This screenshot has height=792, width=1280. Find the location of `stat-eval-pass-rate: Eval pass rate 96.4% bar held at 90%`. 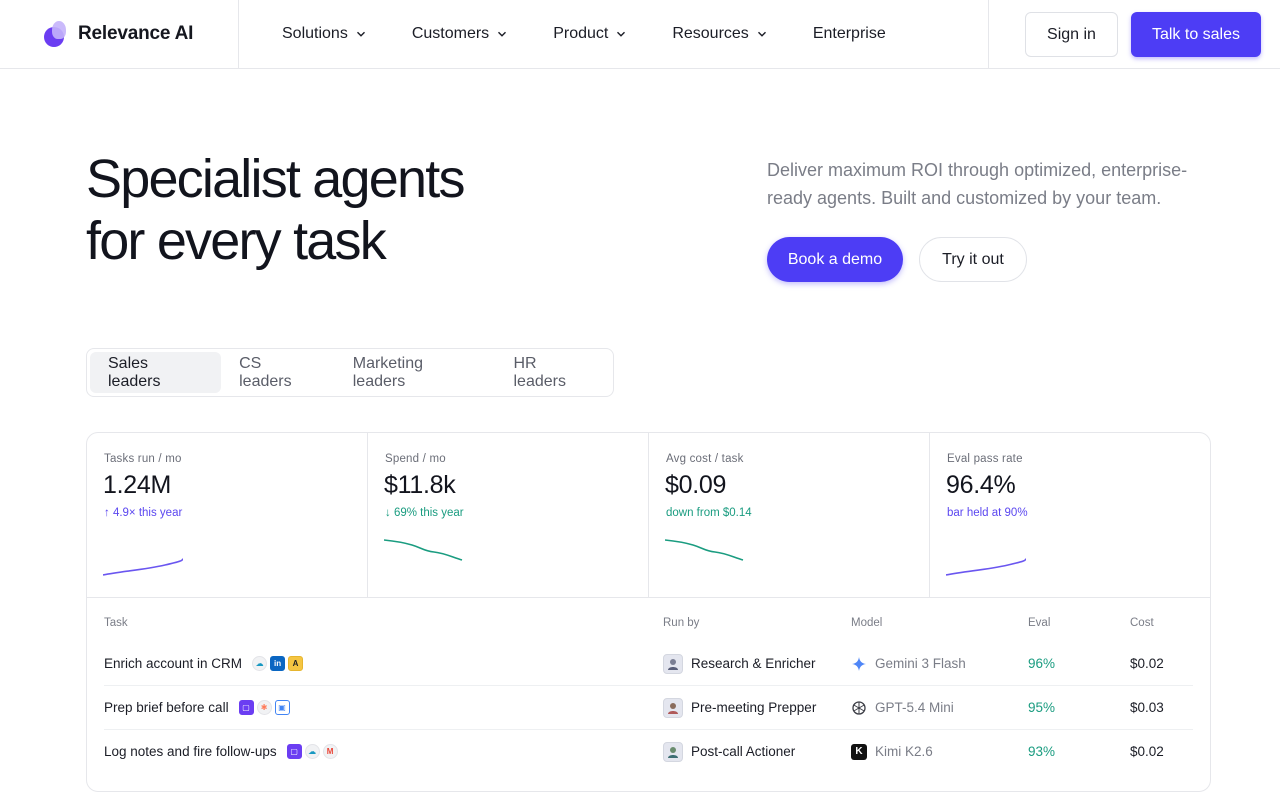

stat-eval-pass-rate: Eval pass rate 96.4% bar held at 90% is located at coordinates (1070, 515).